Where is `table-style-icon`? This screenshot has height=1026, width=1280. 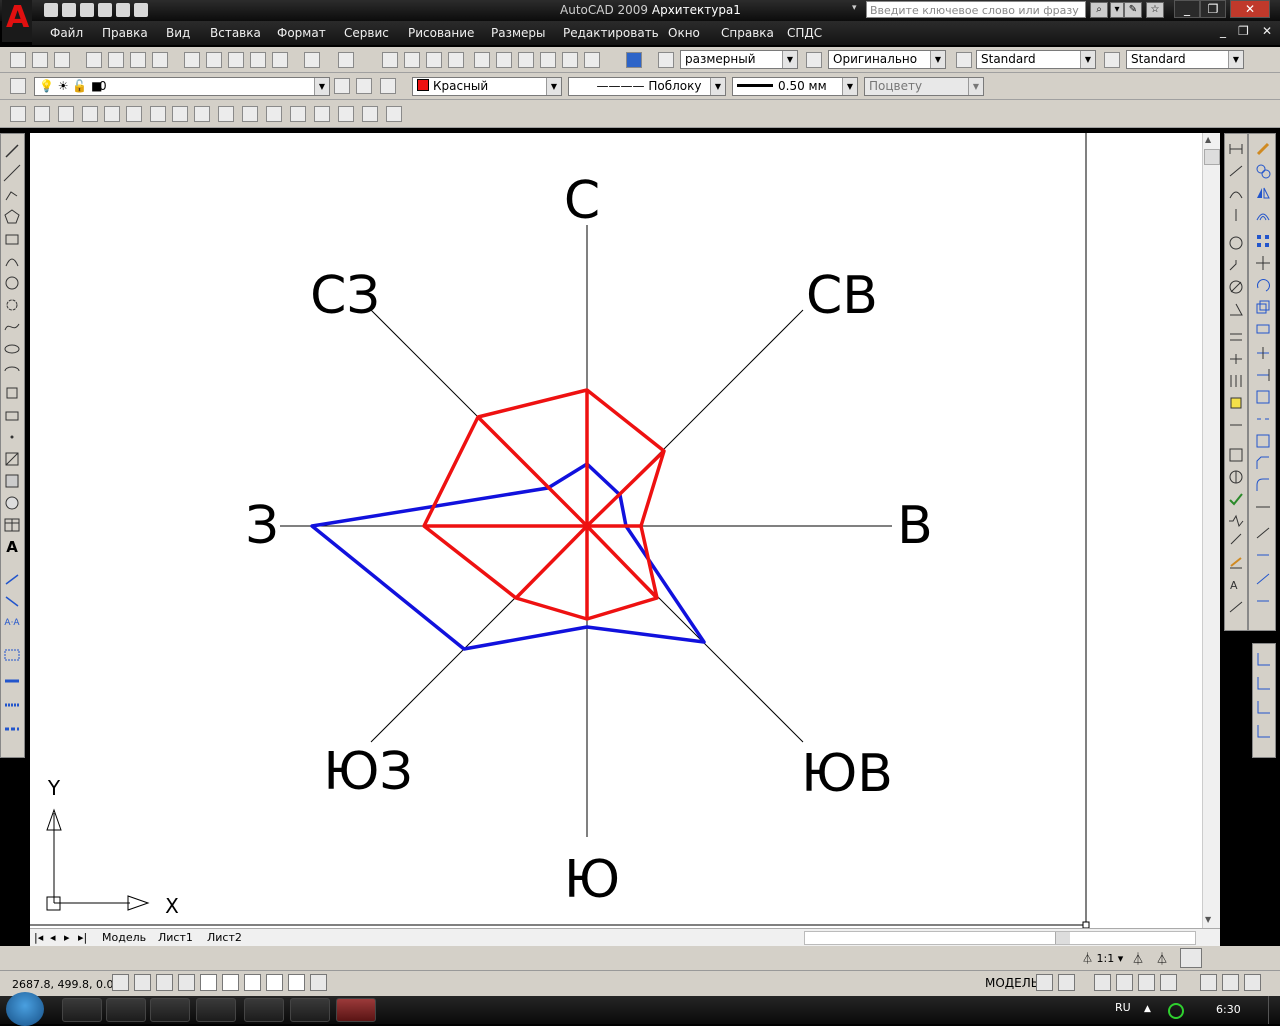 table-style-icon is located at coordinates (964, 60).